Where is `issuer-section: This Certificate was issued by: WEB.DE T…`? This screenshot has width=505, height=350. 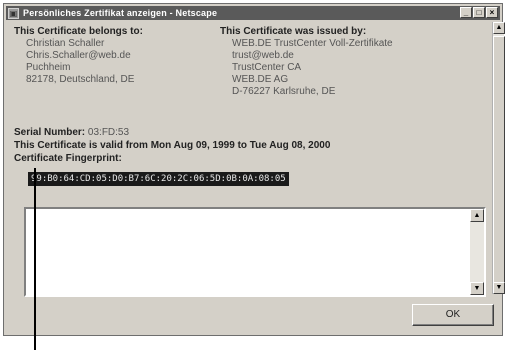
issuer-section: This Certificate was issued by: WEB.DE T… is located at coordinates (306, 62).